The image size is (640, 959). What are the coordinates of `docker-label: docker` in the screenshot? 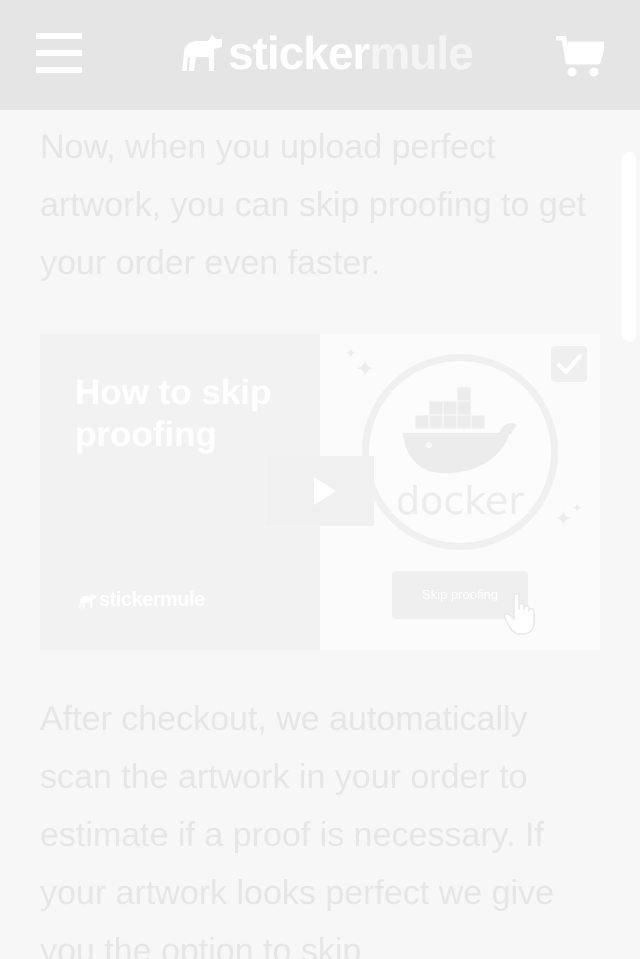 It's located at (460, 501).